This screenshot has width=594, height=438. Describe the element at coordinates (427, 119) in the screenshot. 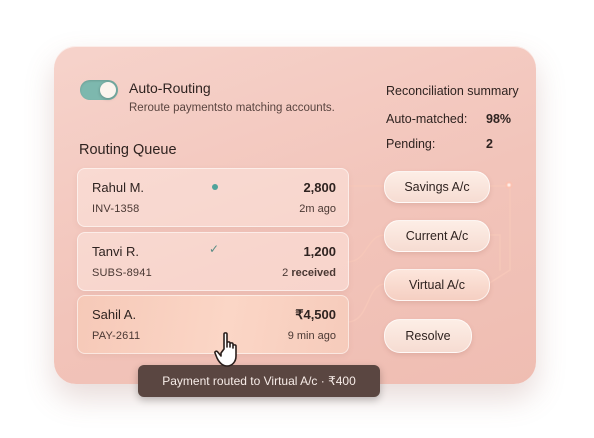

I see `auto-matched-label: Auto-matched:` at that location.